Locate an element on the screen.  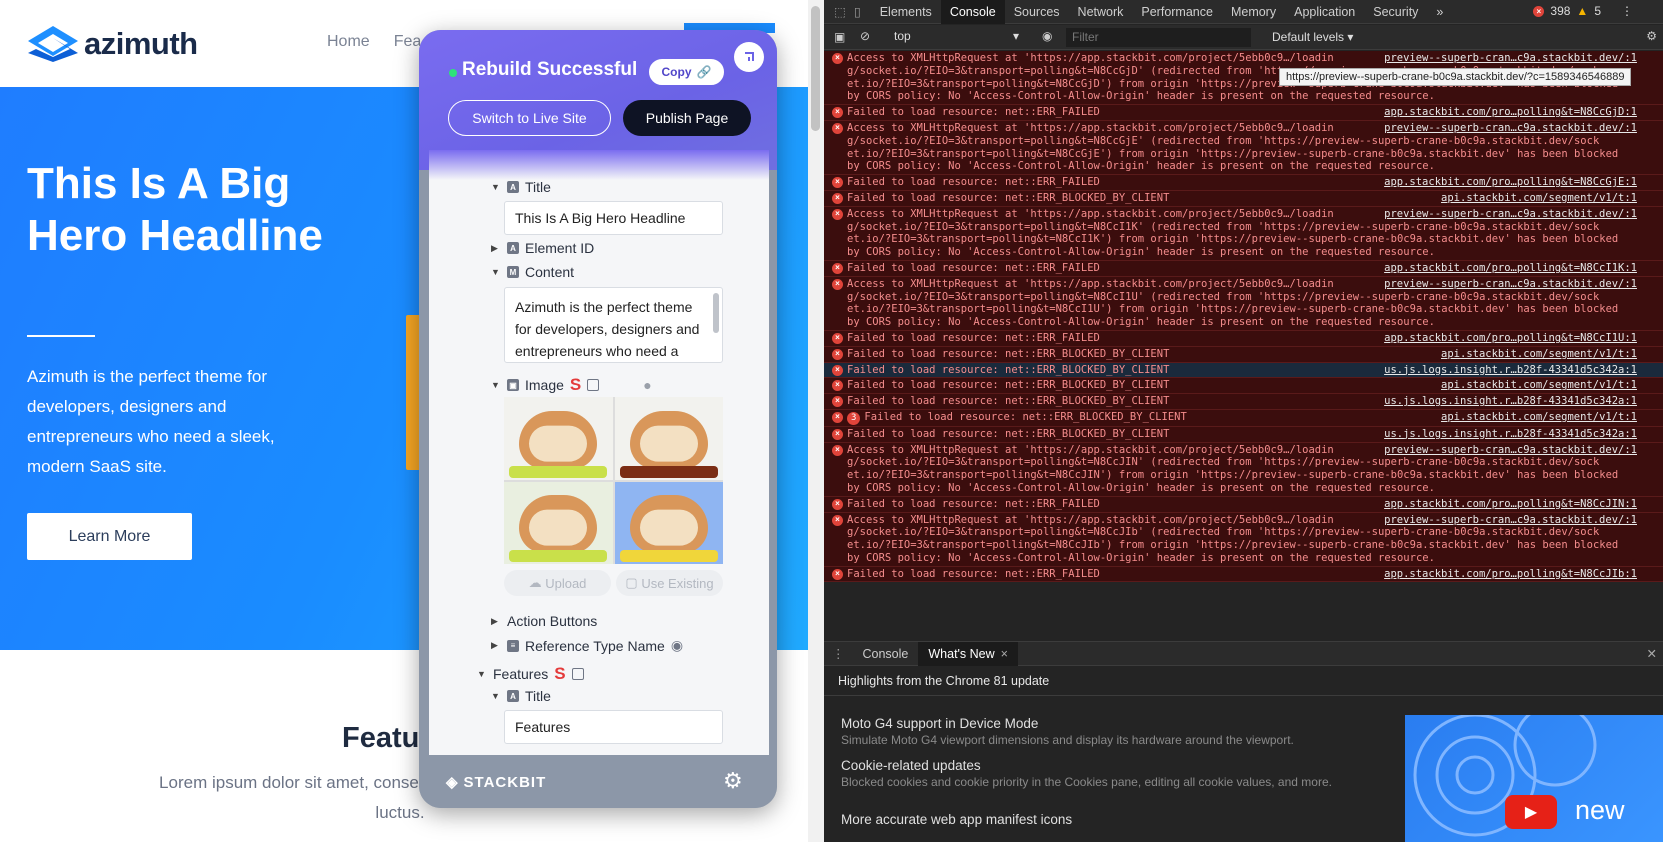
whats-new-item-title: Cookie-related updates is located at coordinates (911, 765).